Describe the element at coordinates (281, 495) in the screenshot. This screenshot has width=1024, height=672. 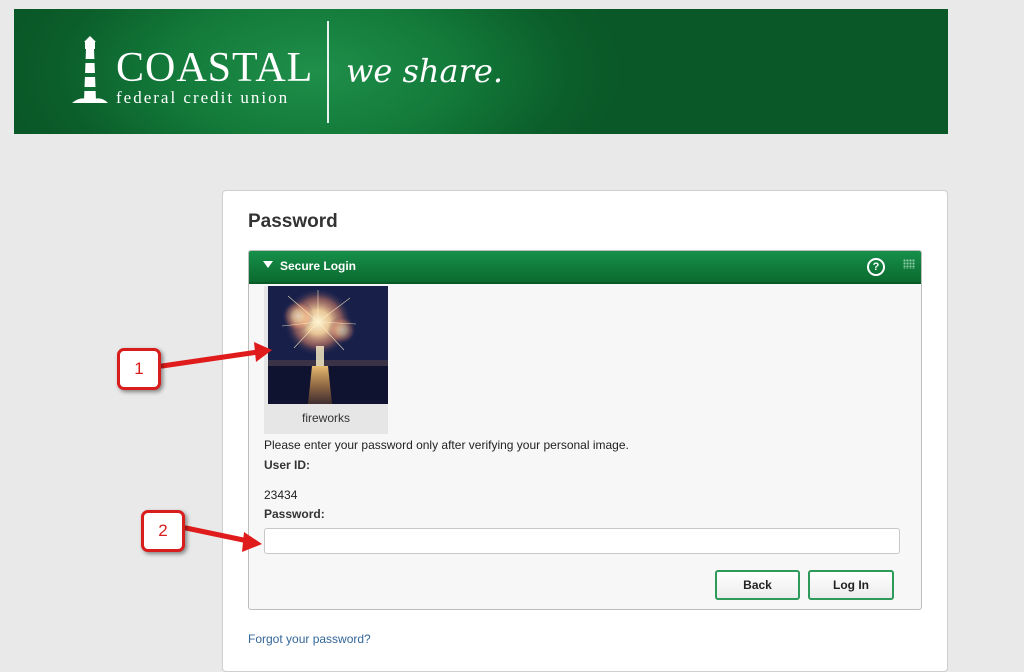
I see `user-id-value: 23434` at that location.